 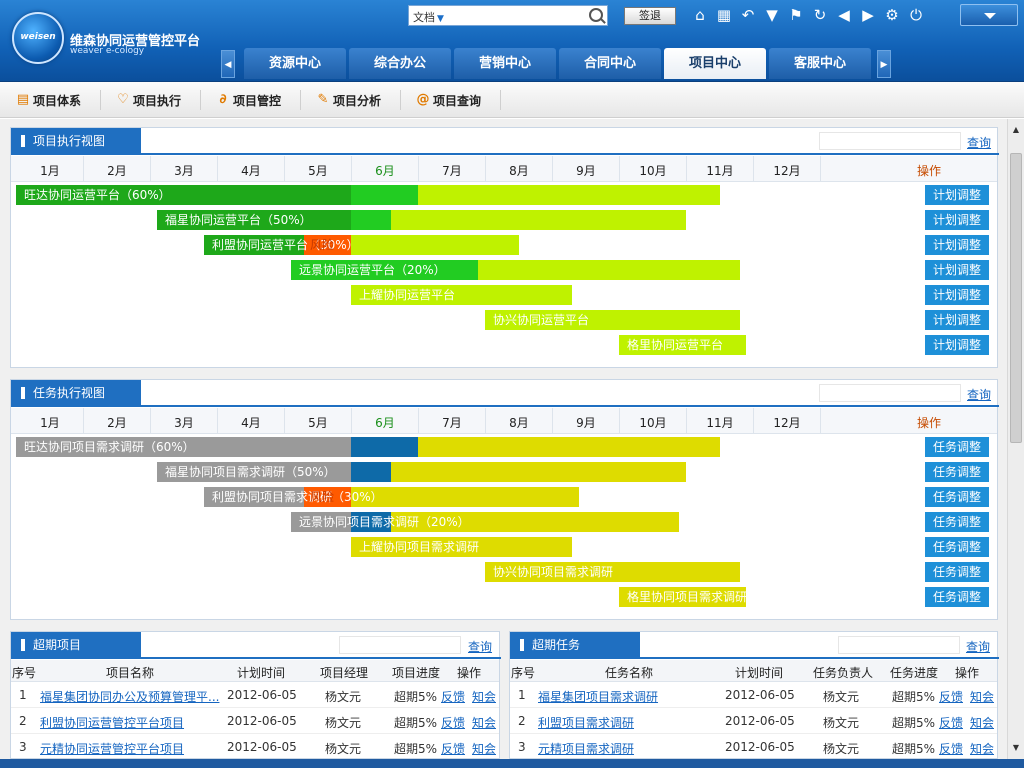 I want to click on search-icon, so click(x=596, y=15).